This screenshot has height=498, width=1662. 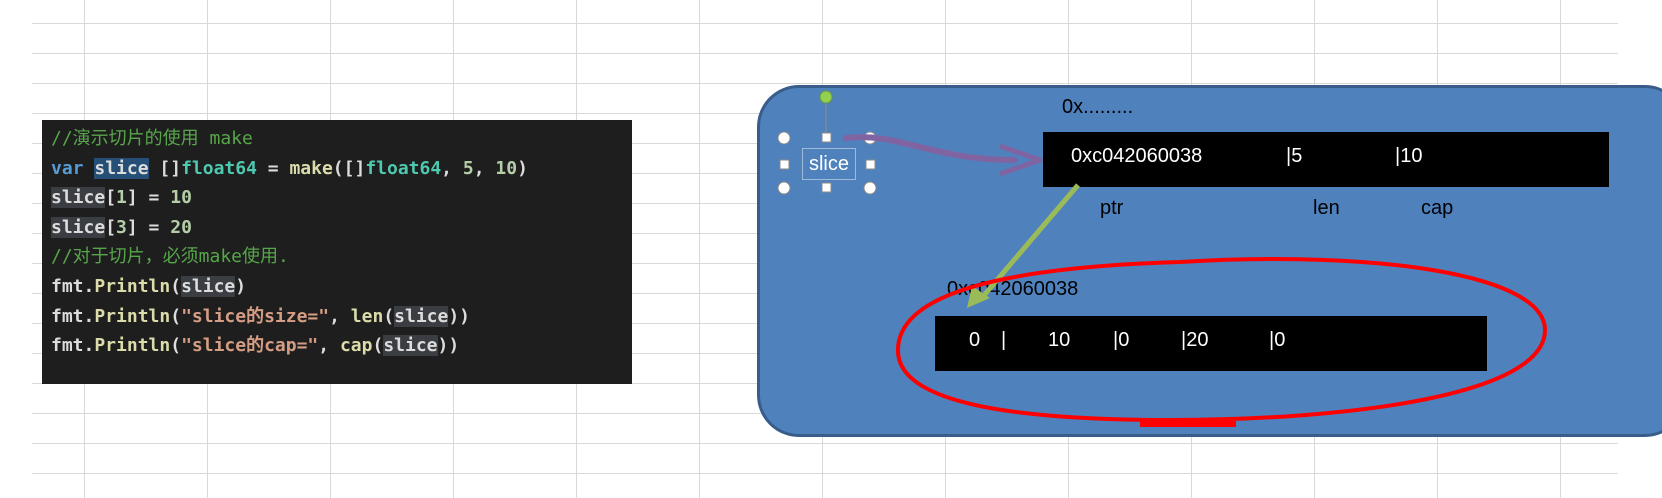 What do you see at coordinates (827, 163) in the screenshot?
I see `selection-handles` at bounding box center [827, 163].